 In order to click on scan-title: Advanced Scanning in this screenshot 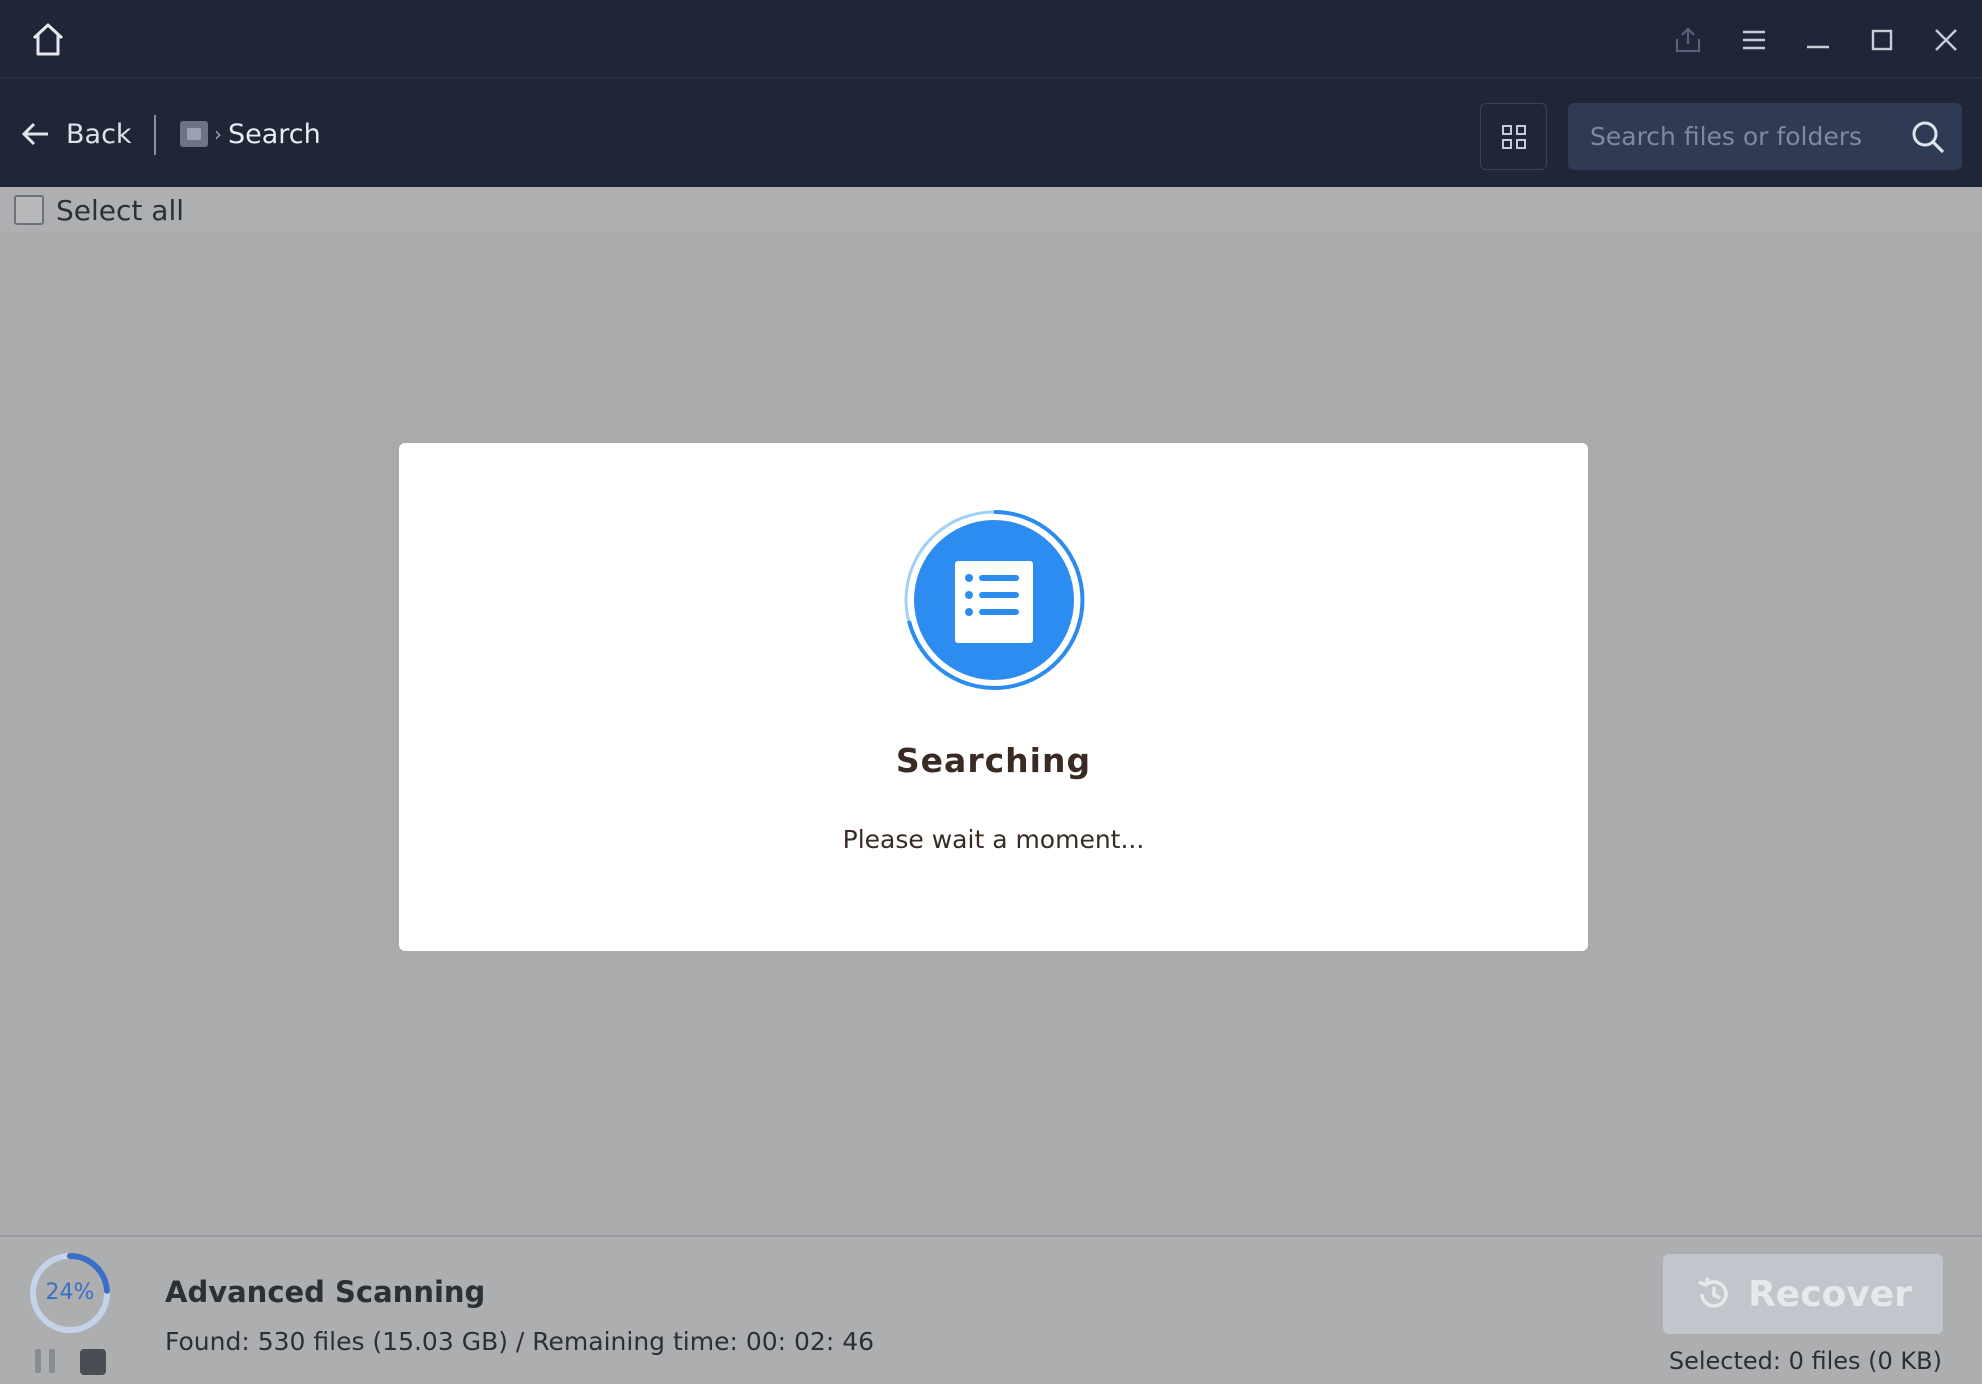, I will do `click(325, 1292)`.